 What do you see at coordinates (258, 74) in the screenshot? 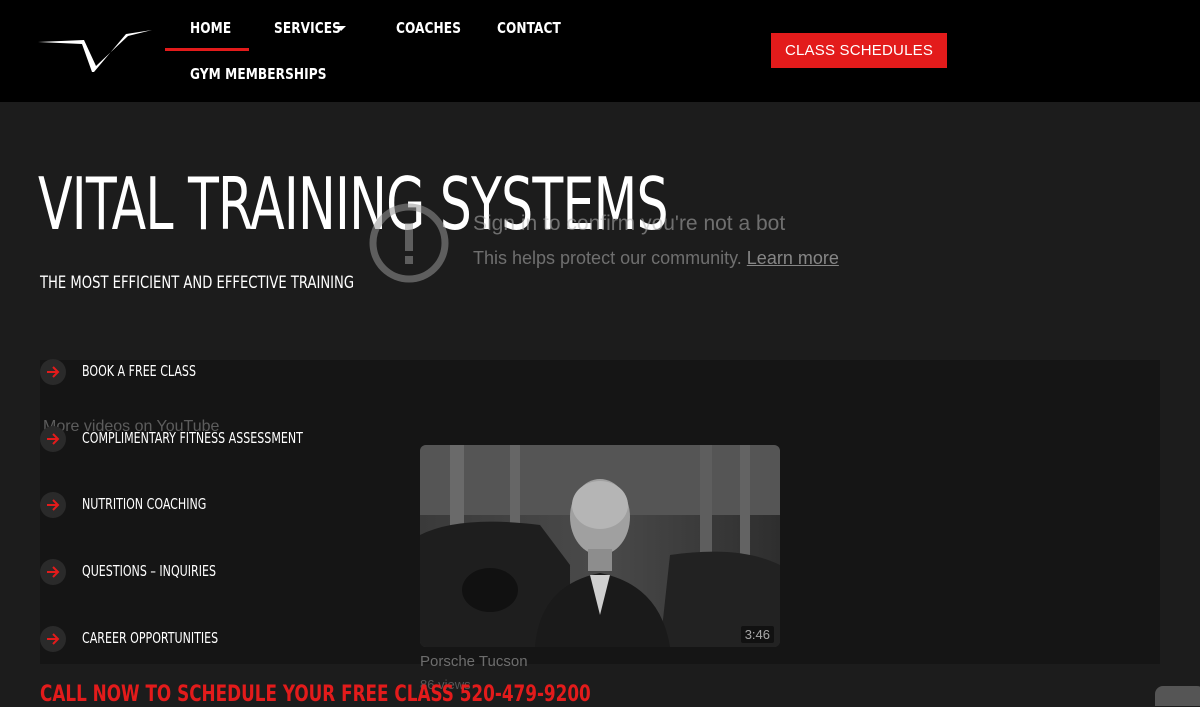
I see `nav-gym-memberships: GYM MEMBERSHIPS` at bounding box center [258, 74].